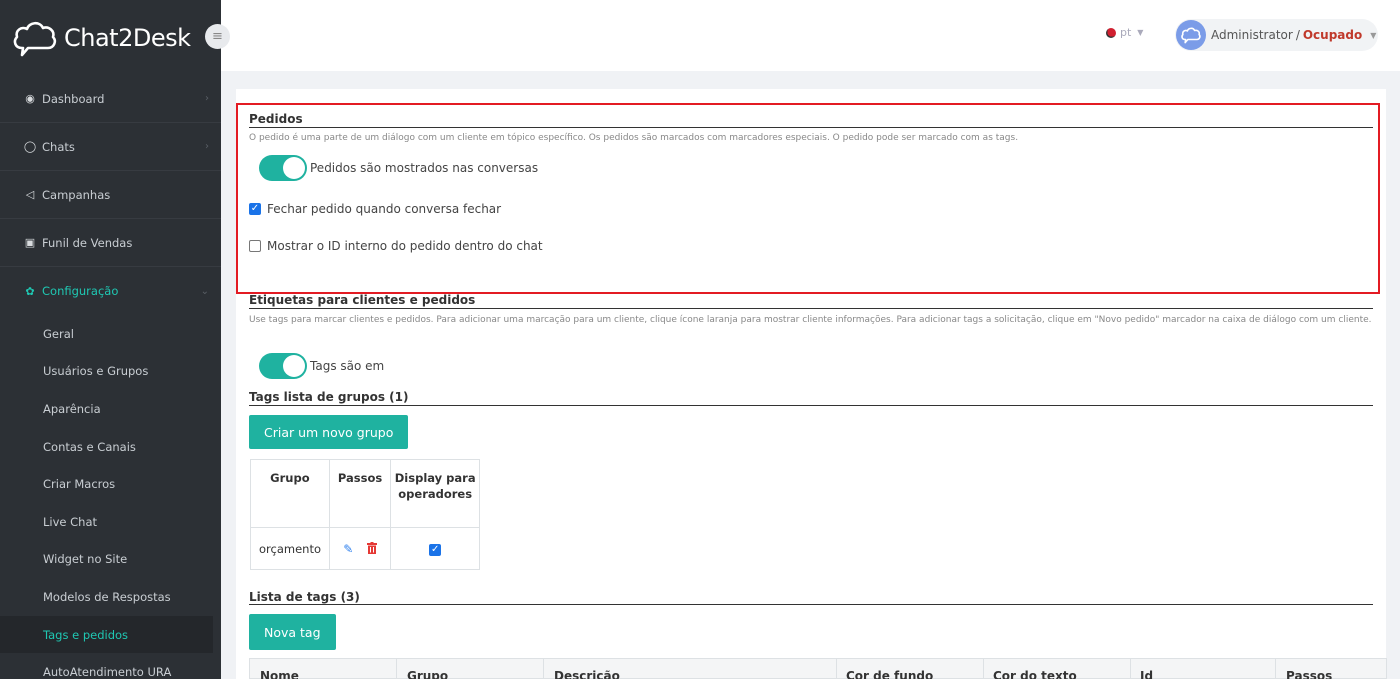  I want to click on close-order-row: ✓ Fechar pedido quando conversa fechar, so click(375, 209).